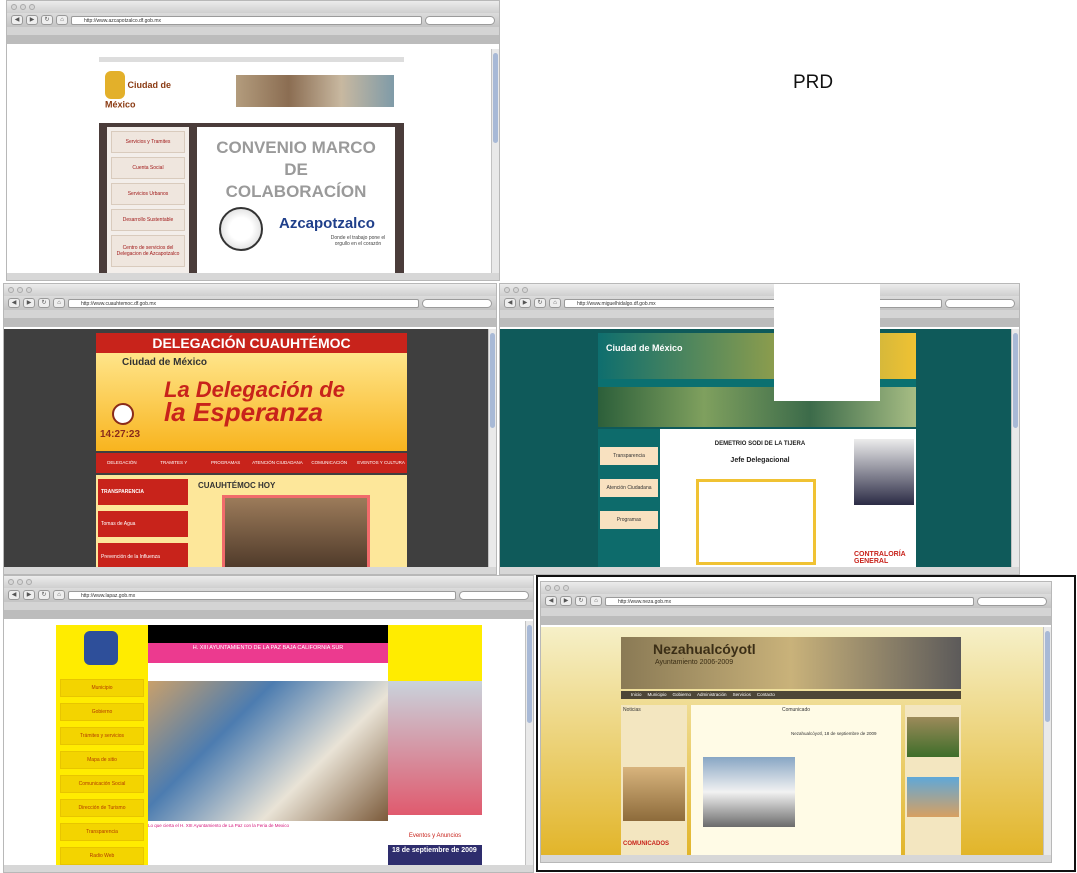 This screenshot has width=1077, height=873. I want to click on nav-item: Servicios Urbanos, so click(148, 194).